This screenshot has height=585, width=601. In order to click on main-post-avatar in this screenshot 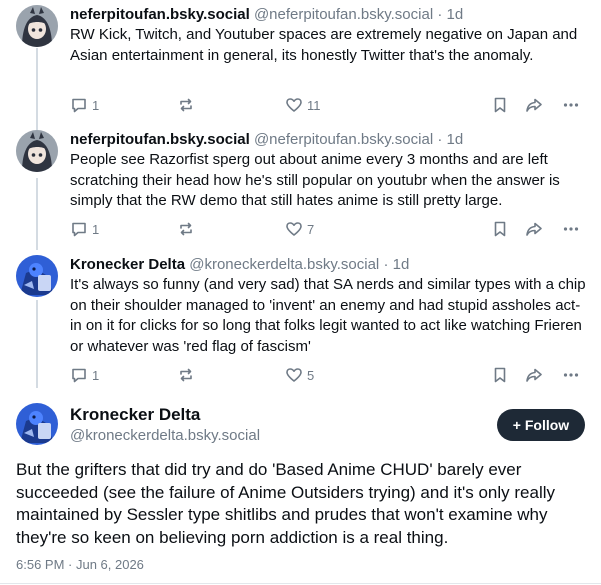, I will do `click(37, 424)`.